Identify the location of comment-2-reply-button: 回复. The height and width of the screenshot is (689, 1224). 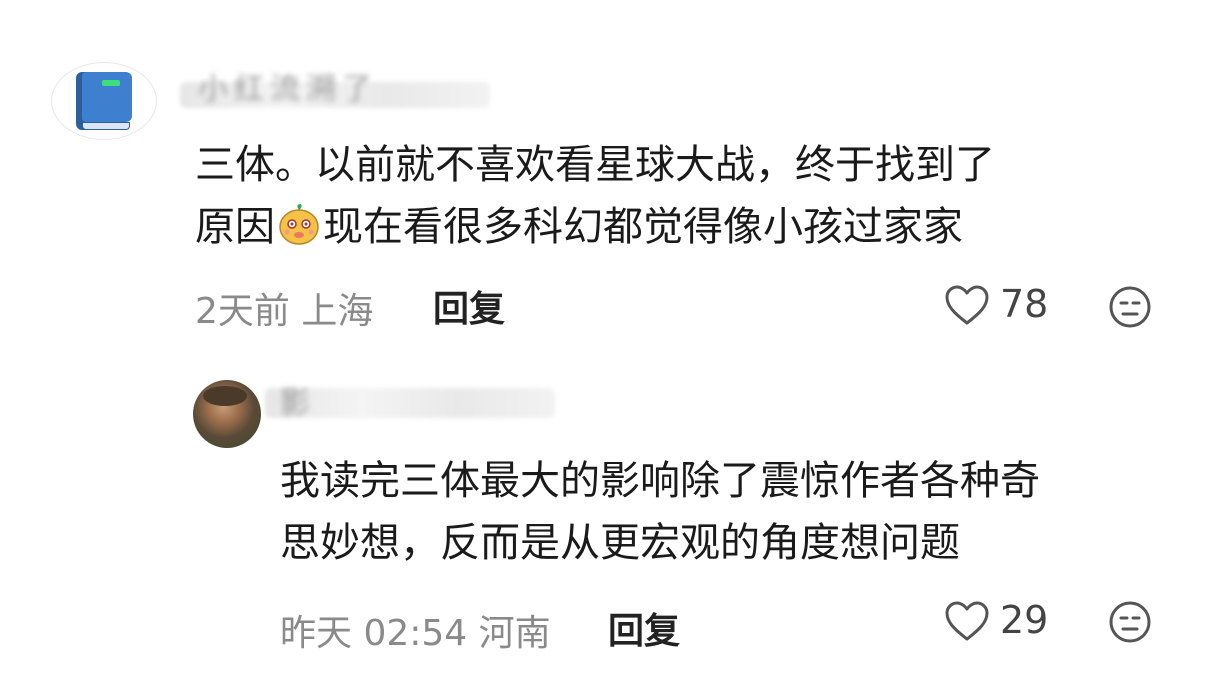
(644, 628).